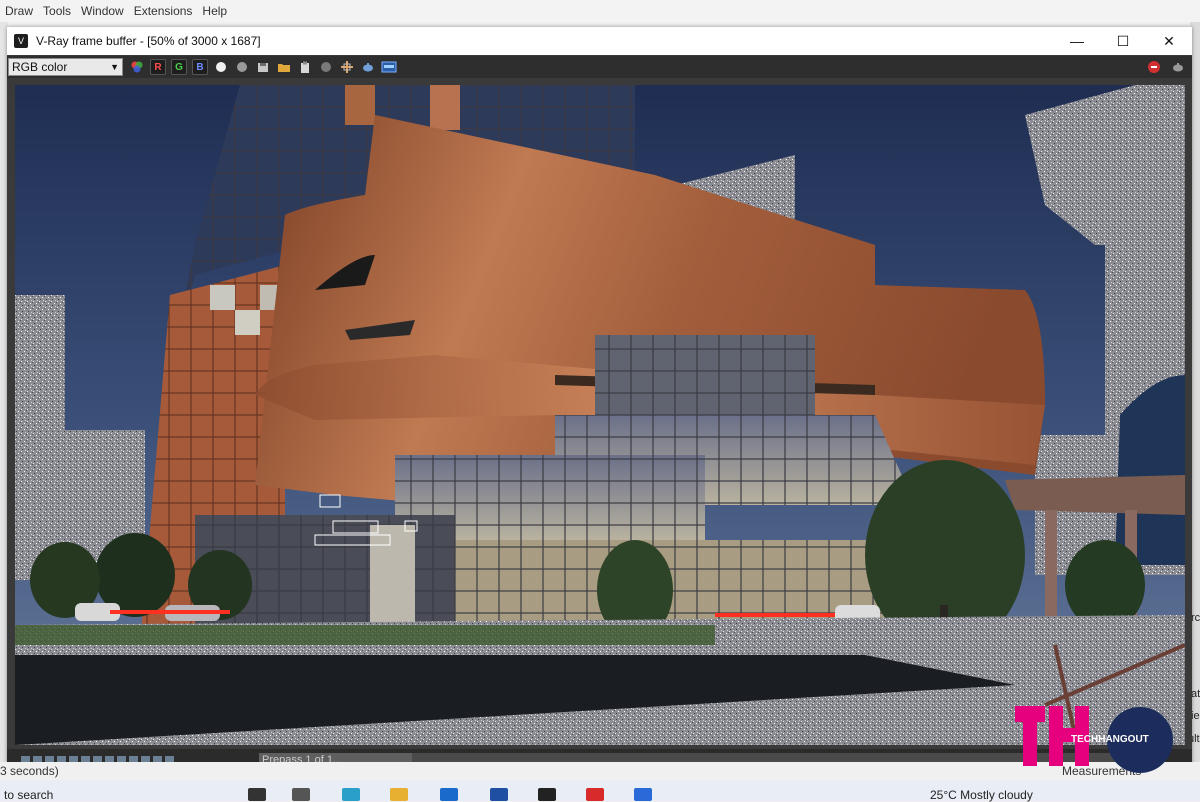  Describe the element at coordinates (214, 11) in the screenshot. I see `menu-help: Help` at that location.